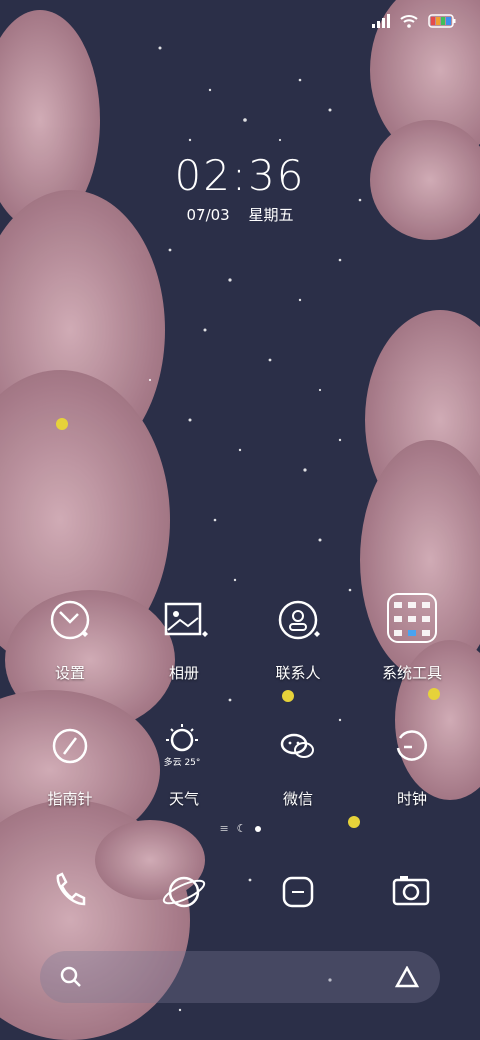  Describe the element at coordinates (208, 215) in the screenshot. I see `date-text: 07/03` at that location.